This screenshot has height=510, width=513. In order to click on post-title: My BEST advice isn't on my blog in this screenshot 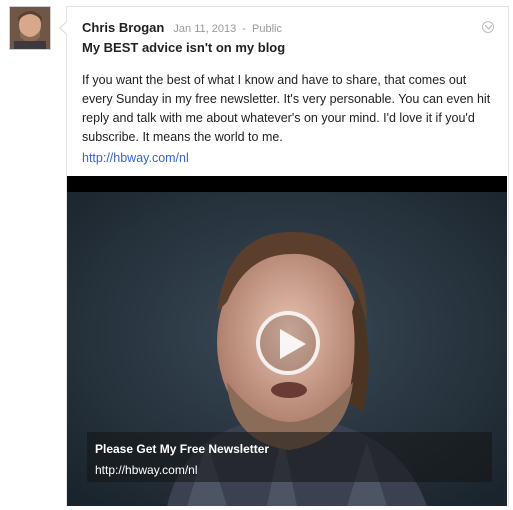, I will do `click(184, 47)`.